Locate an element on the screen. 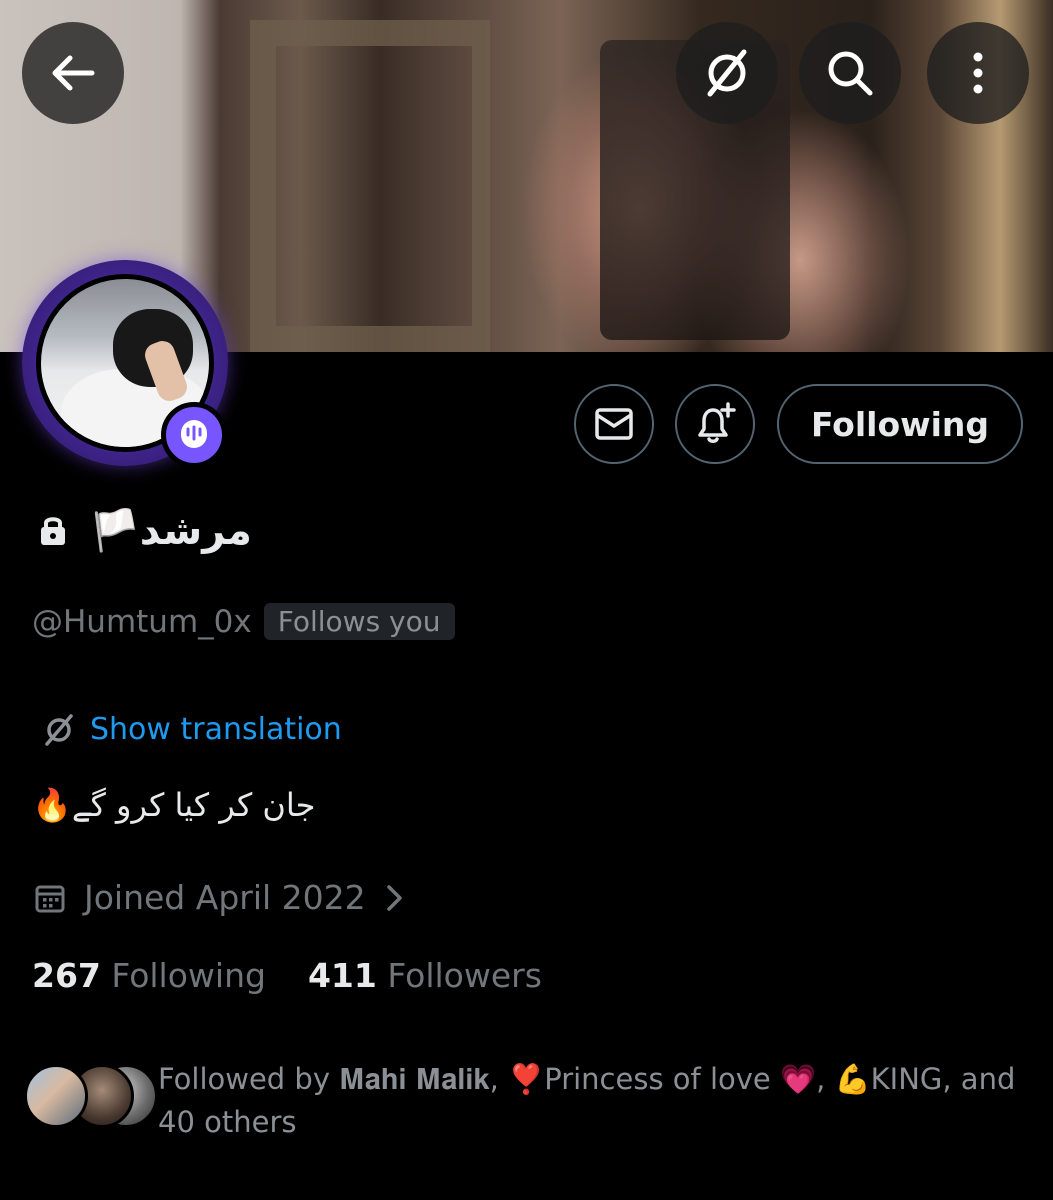  following-label: Following is located at coordinates (188, 975).